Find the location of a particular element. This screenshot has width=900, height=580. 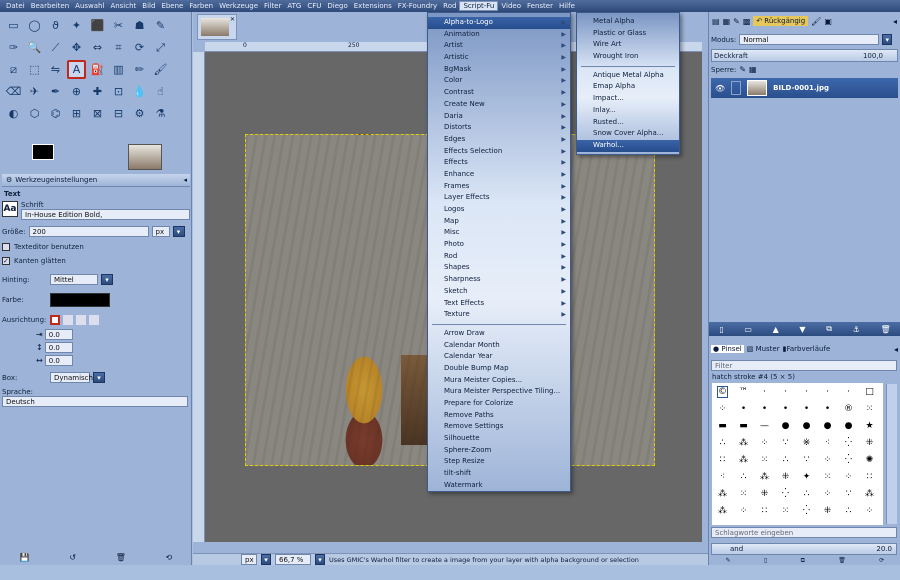

menu-item-rod: Rod is located at coordinates (499, 257).